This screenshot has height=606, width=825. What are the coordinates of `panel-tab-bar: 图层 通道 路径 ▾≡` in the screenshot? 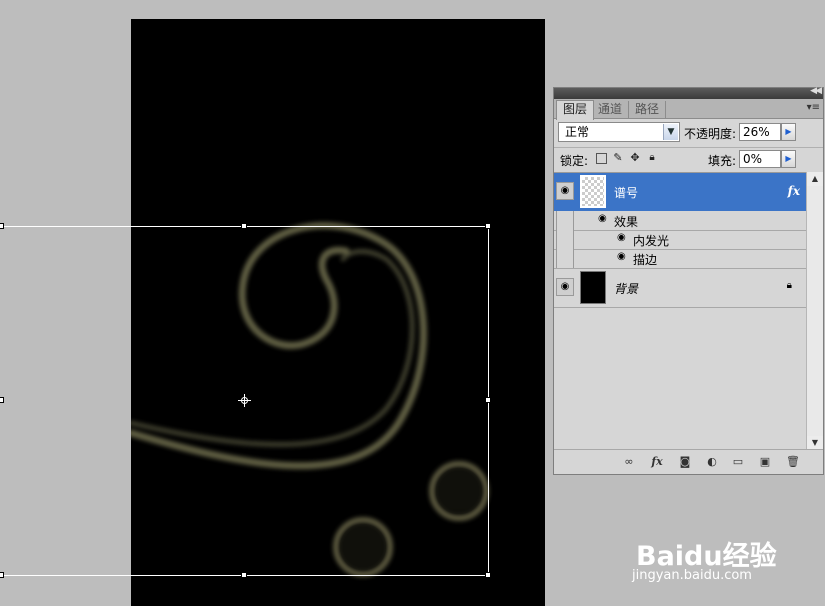 It's located at (688, 109).